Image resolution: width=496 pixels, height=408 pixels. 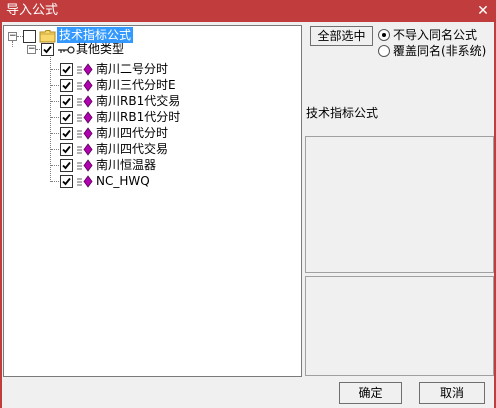 I want to click on preview-panel, so click(x=399, y=326).